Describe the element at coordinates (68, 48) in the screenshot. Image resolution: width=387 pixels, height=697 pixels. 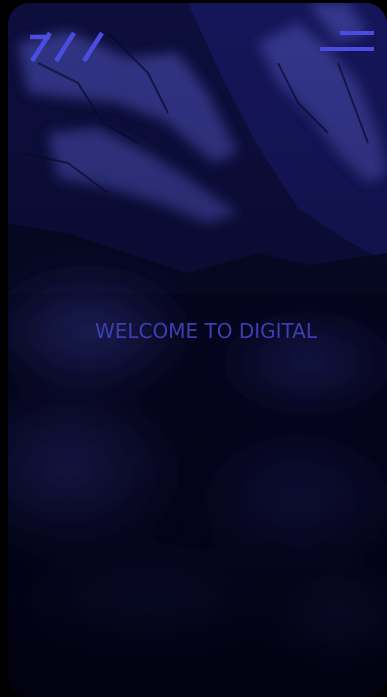
I see `triple-slash-logo-icon` at that location.